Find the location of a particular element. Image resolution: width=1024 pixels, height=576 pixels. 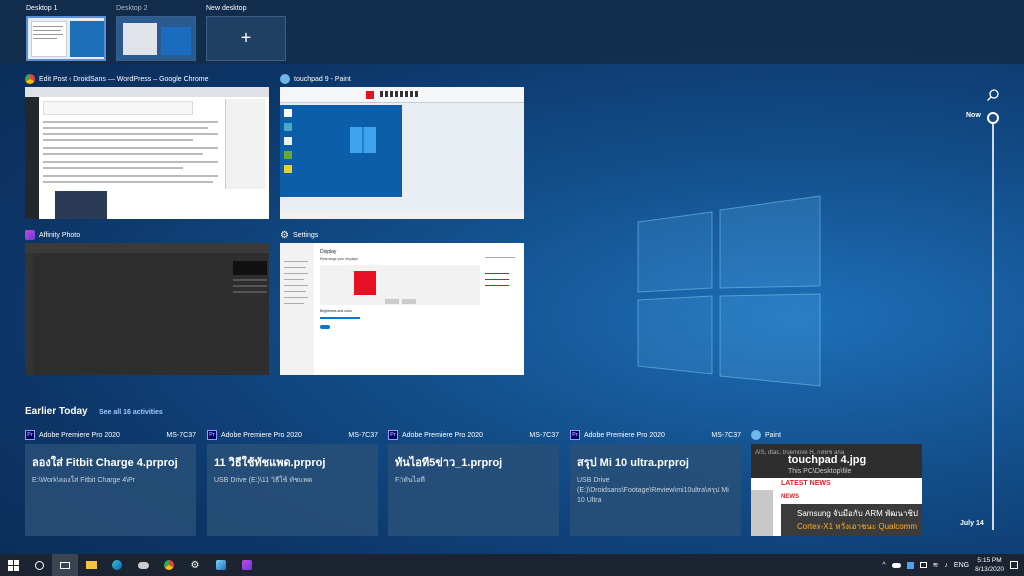

windows-start-icon is located at coordinates (13, 565).